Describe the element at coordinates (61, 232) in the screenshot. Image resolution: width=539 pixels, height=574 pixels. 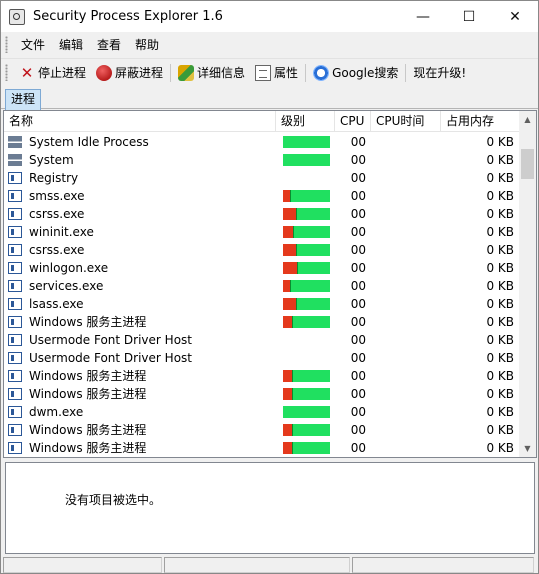
I see `process-name: wininit.exe` at that location.